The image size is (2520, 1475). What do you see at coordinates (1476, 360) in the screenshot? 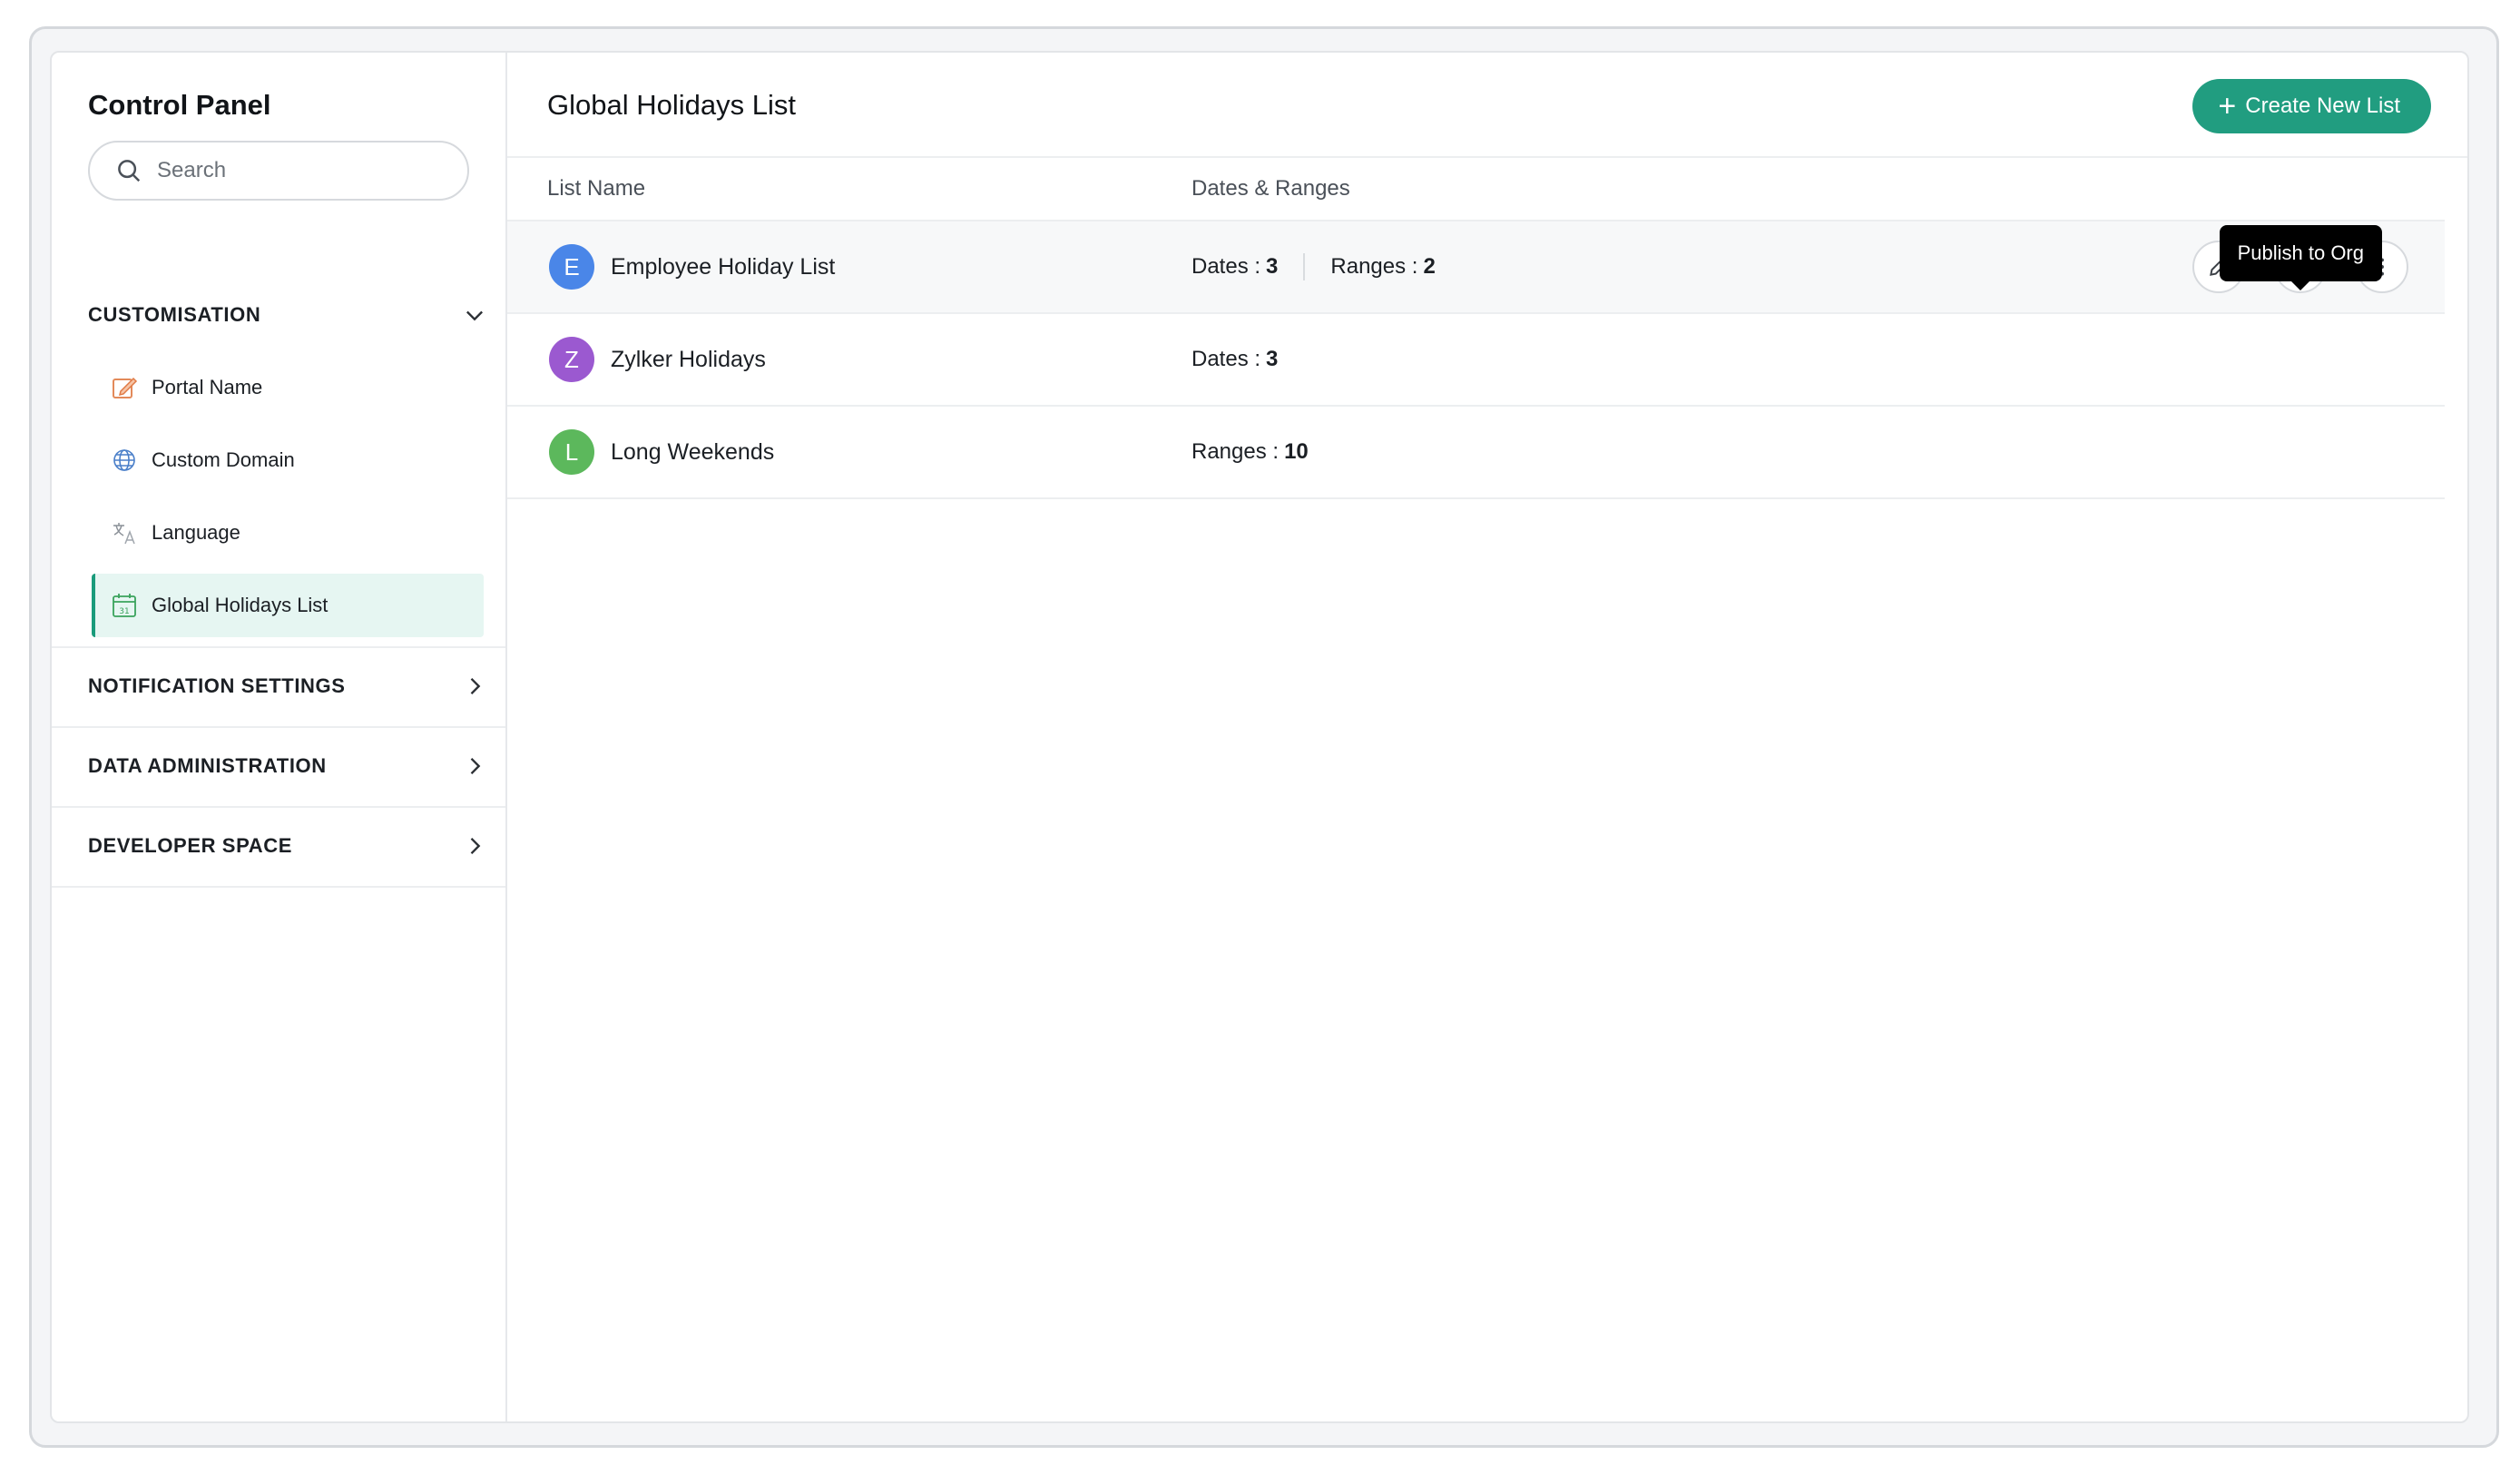
I see `table-row: Z Zylker Holidays Dates : 3` at bounding box center [1476, 360].